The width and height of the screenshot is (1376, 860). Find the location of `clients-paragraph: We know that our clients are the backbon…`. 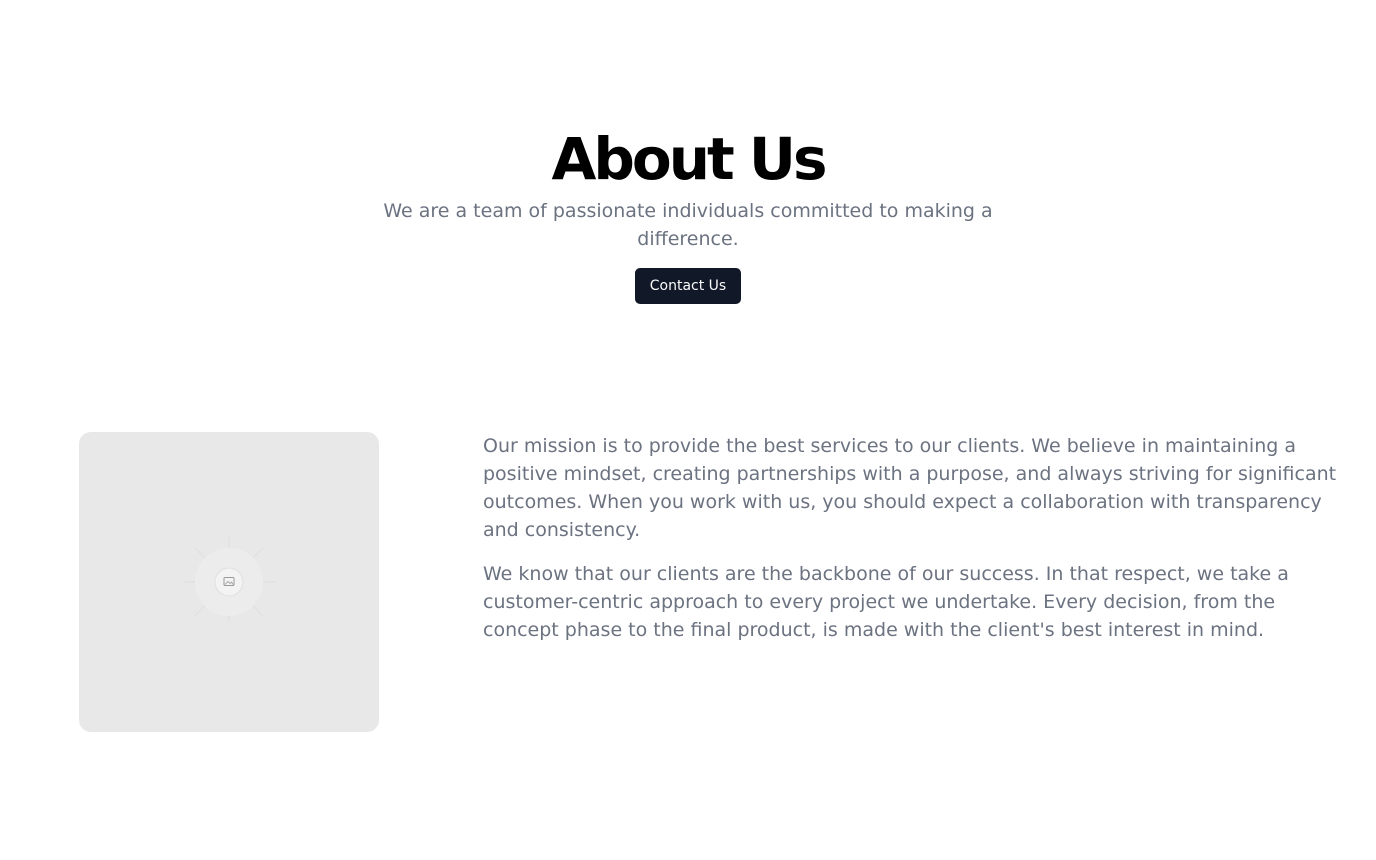

clients-paragraph: We know that our clients are the backbon… is located at coordinates (886, 602).